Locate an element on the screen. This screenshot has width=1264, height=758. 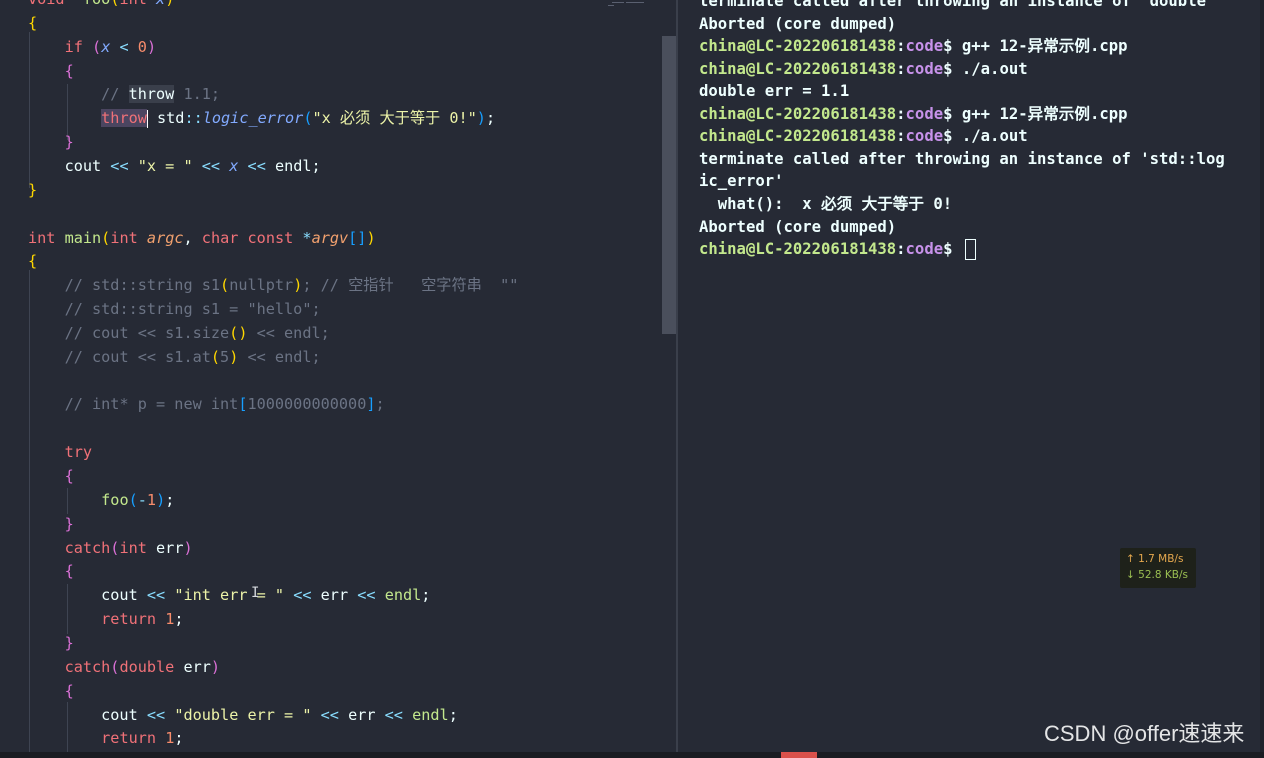
code-line: try is located at coordinates (60, 452).